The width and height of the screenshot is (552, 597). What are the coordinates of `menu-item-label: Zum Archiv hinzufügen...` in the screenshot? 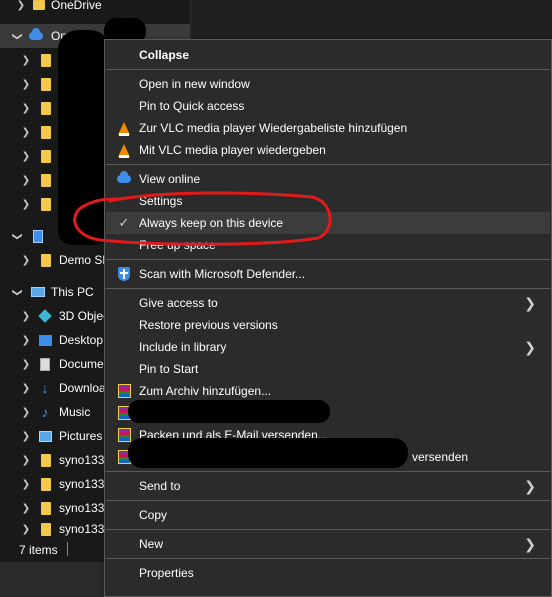 It's located at (205, 391).